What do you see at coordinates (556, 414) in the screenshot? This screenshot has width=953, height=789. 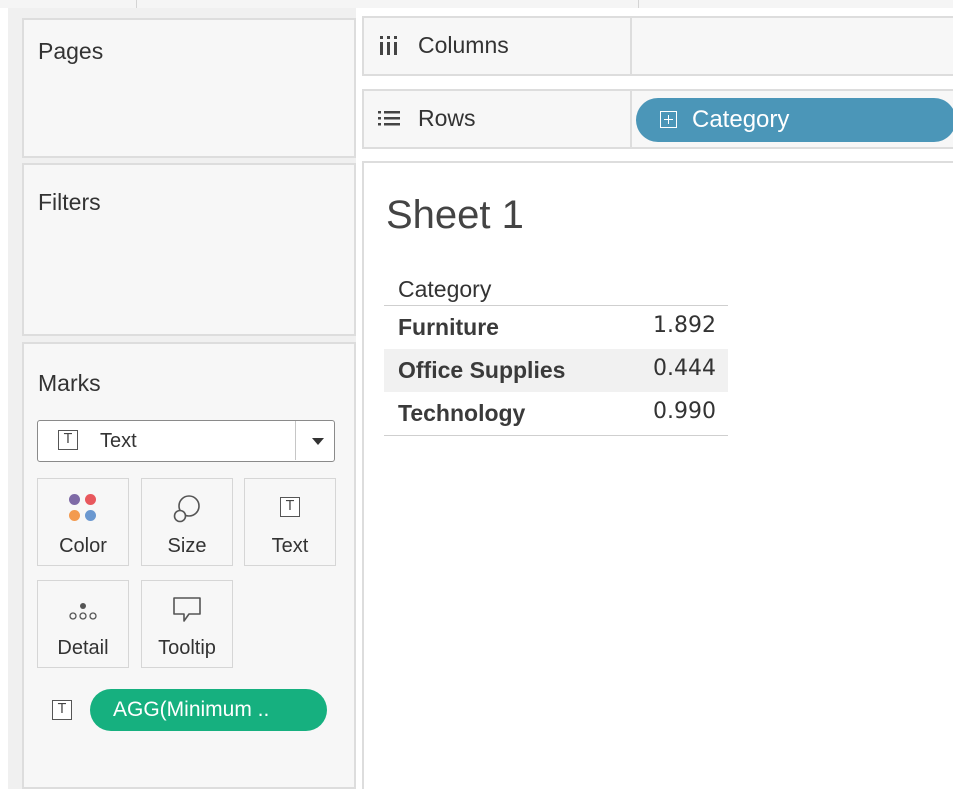 I see `table-row: Technology 0.990` at bounding box center [556, 414].